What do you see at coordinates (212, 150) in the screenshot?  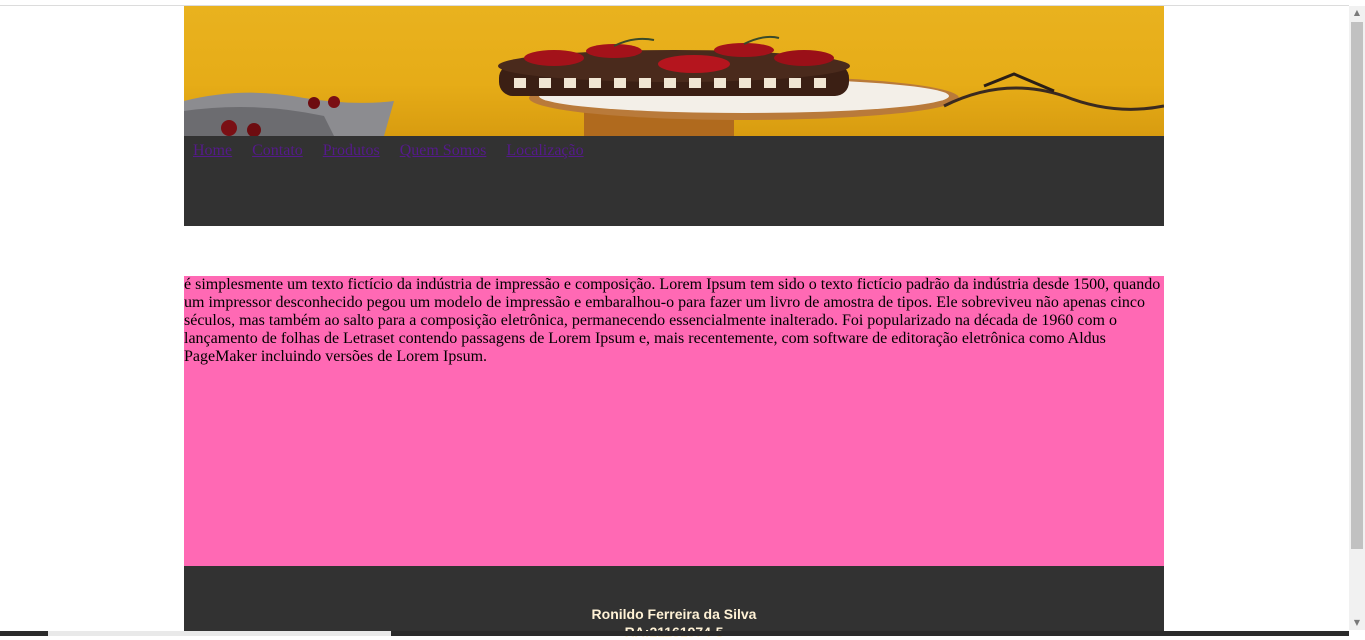 I see `nav-link-home: Home` at bounding box center [212, 150].